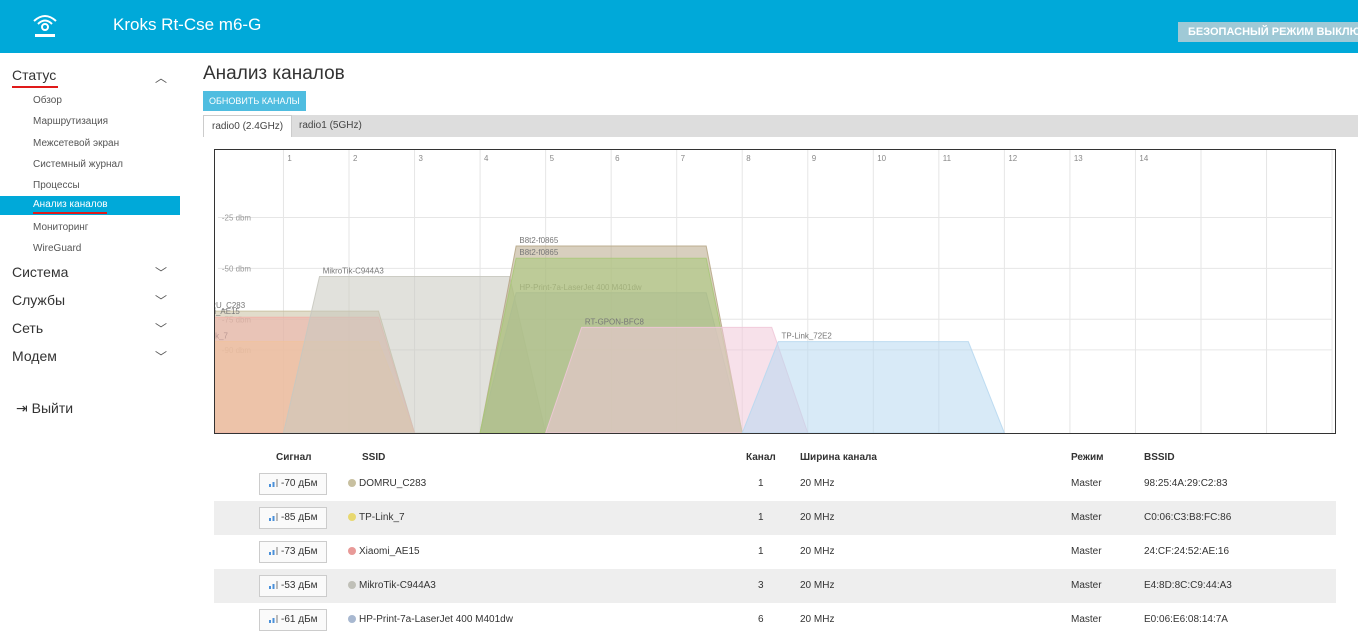 The width and height of the screenshot is (1358, 642). What do you see at coordinates (1186, 483) in the screenshot?
I see `bssid-cell: 98:25:4A:29:C2:83` at bounding box center [1186, 483].